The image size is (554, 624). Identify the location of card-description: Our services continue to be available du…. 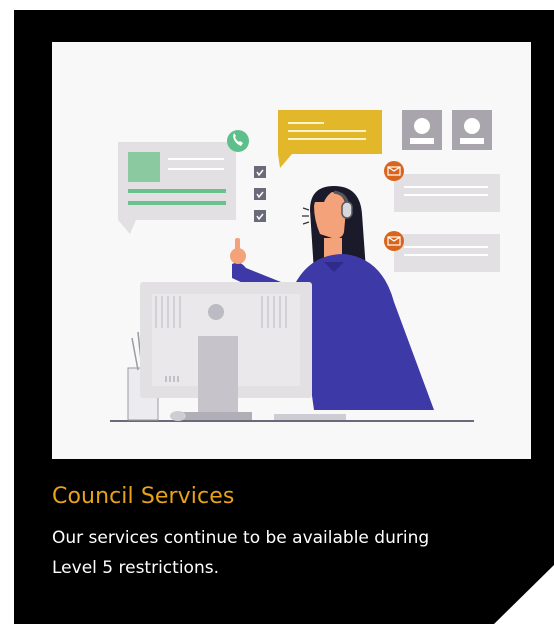
(241, 553).